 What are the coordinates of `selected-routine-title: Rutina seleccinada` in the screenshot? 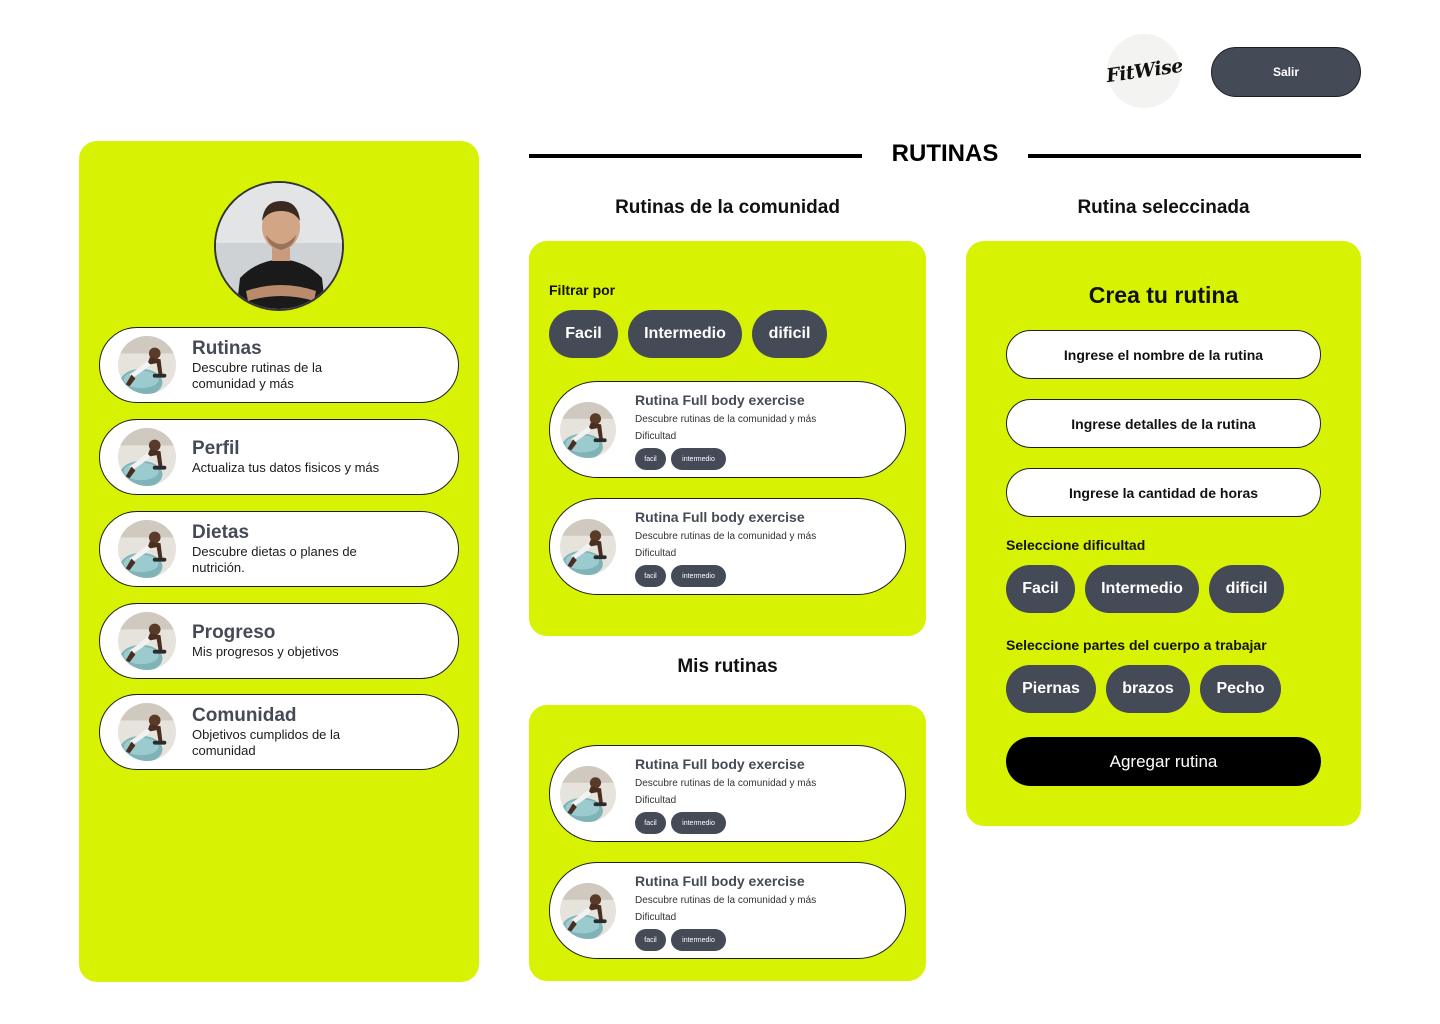 It's located at (1163, 207).